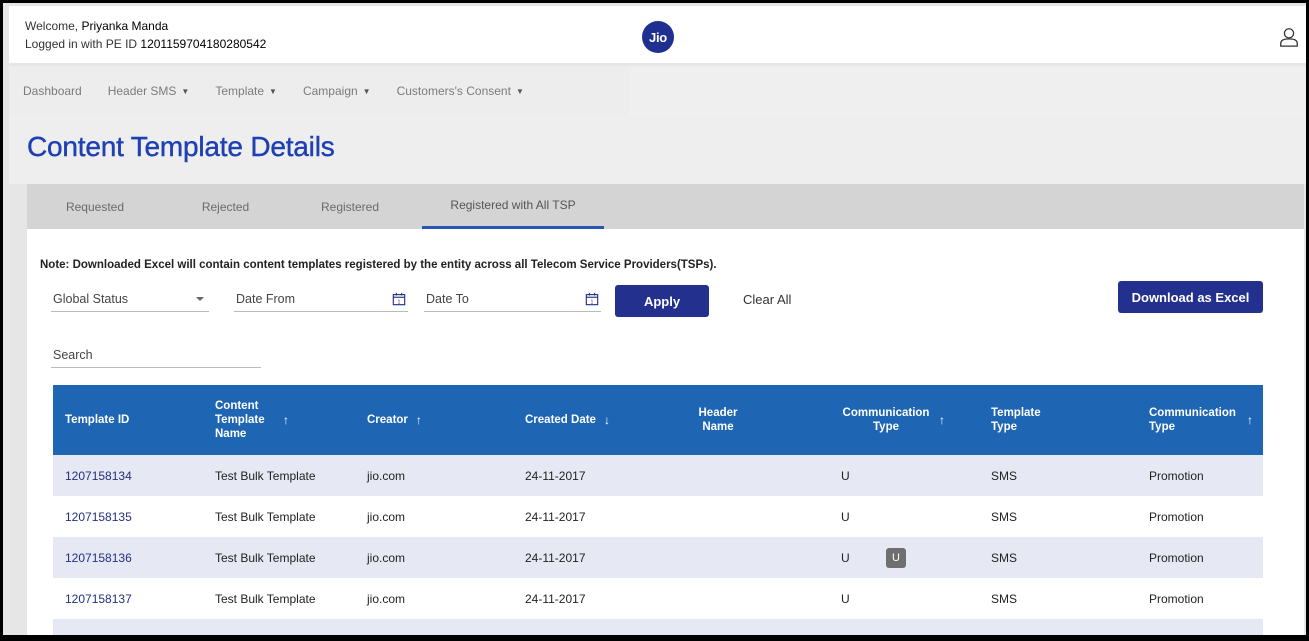  Describe the element at coordinates (83, 44) in the screenshot. I see `login-prefix: Logged in with PE ID` at that location.